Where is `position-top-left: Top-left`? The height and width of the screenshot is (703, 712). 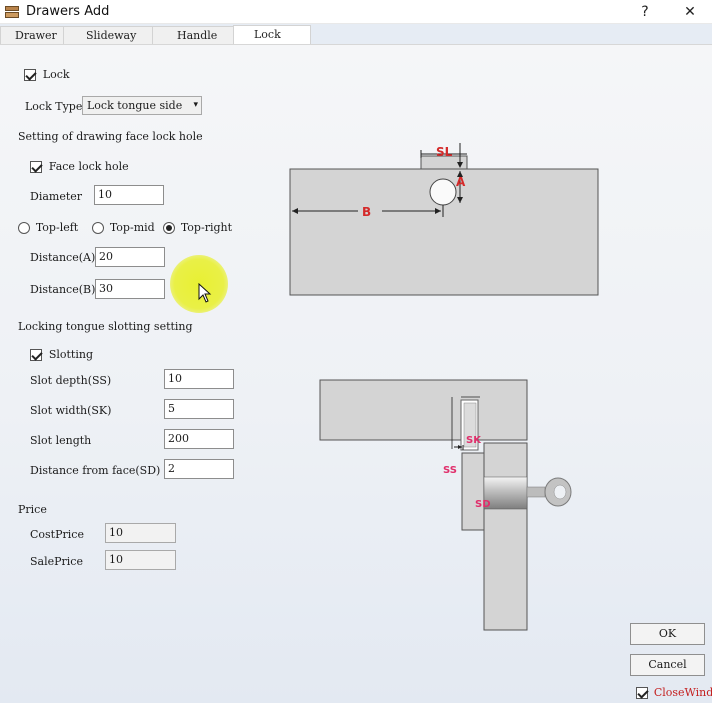 position-top-left: Top-left is located at coordinates (48, 227).